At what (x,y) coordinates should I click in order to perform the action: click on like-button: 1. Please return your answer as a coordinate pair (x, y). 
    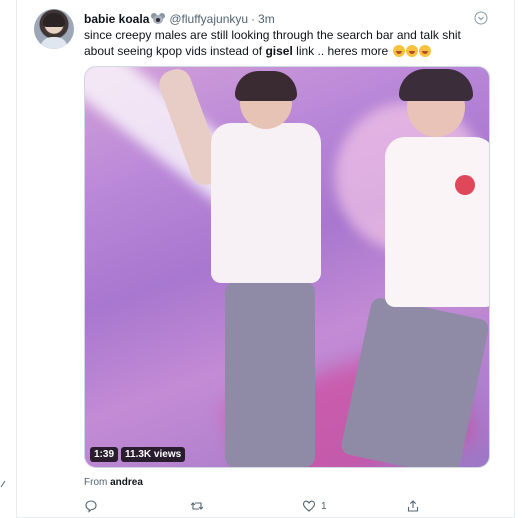
    Looking at the image, I should click on (314, 506).